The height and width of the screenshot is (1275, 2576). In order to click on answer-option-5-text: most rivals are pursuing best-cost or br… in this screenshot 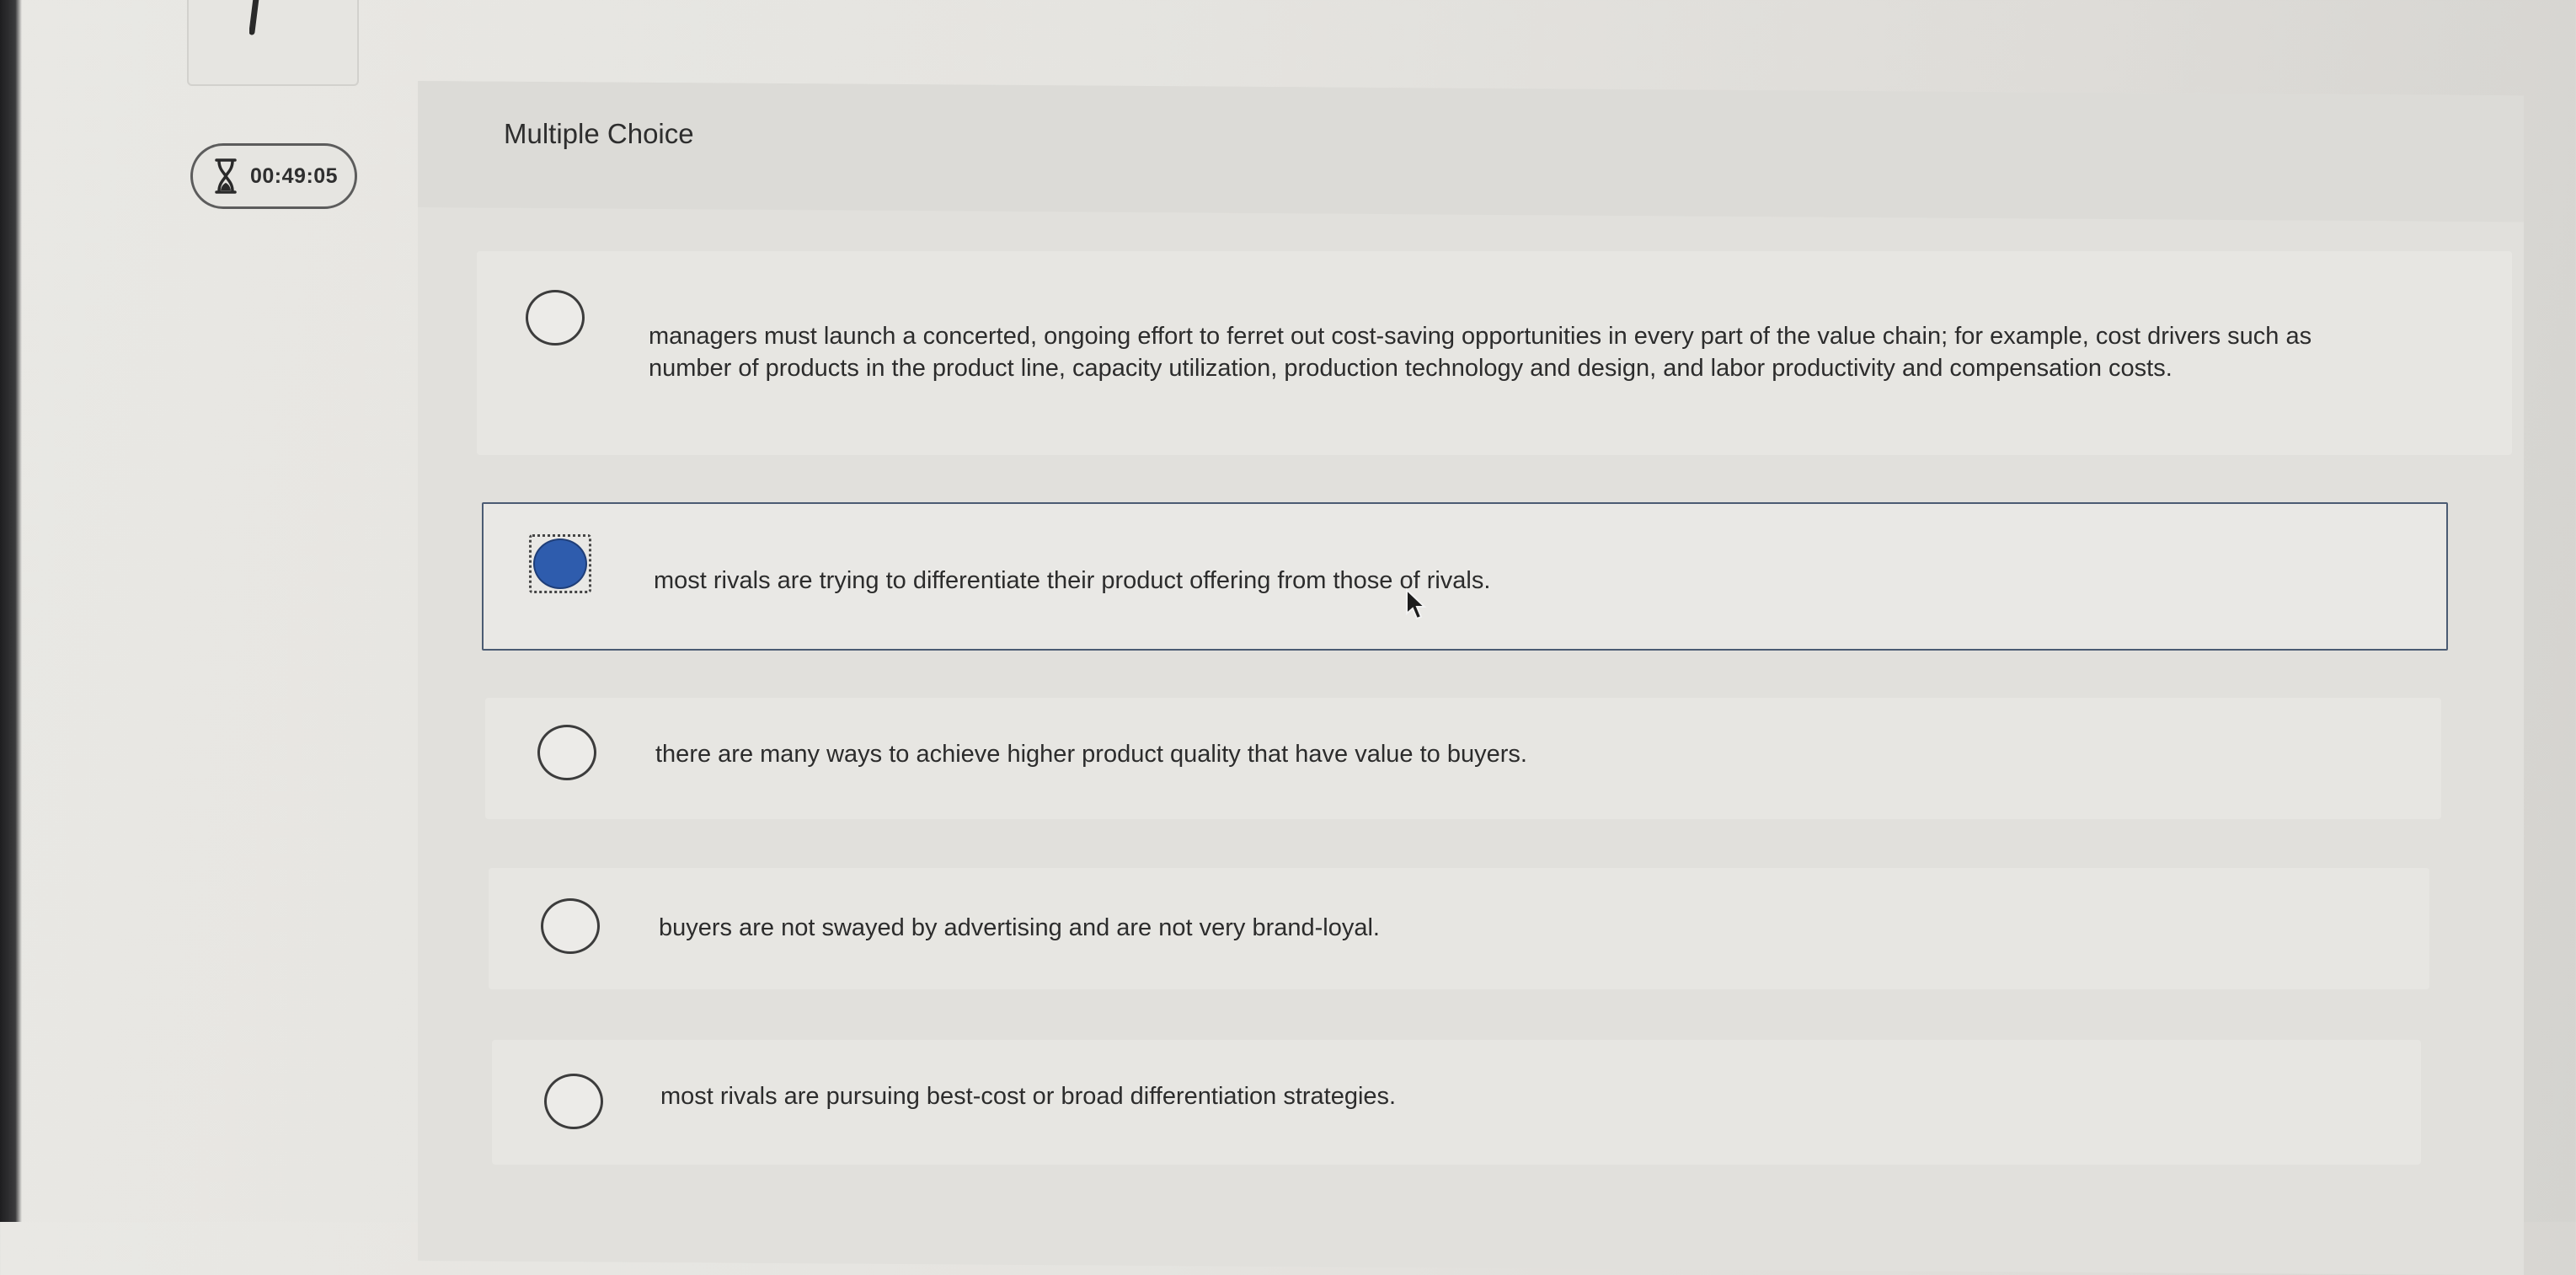, I will do `click(1028, 1096)`.